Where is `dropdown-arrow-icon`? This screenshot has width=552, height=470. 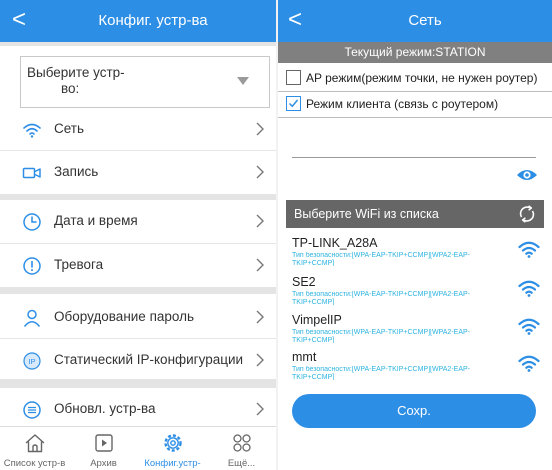 dropdown-arrow-icon is located at coordinates (243, 81).